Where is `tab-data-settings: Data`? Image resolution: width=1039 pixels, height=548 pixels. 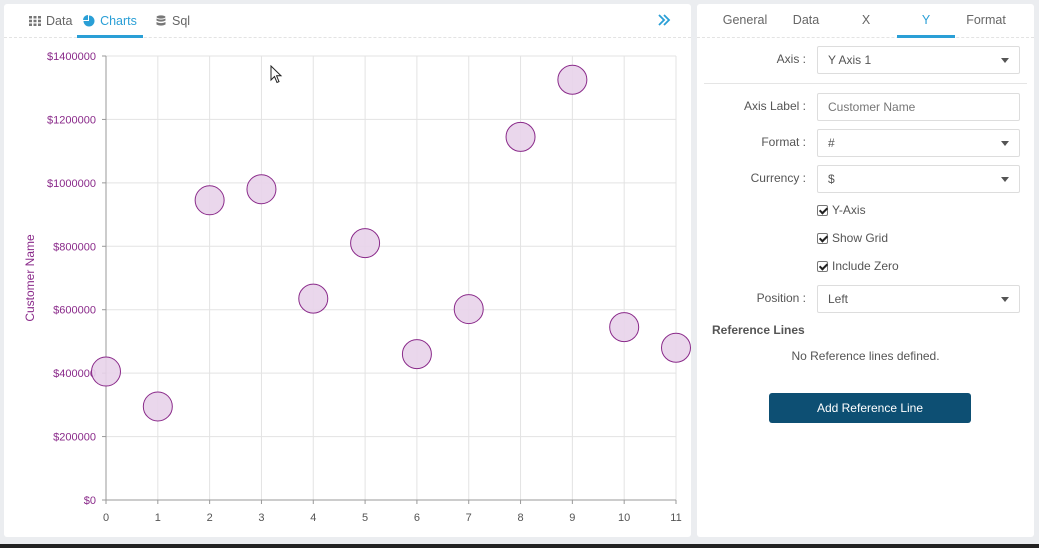
tab-data-settings: Data is located at coordinates (806, 21).